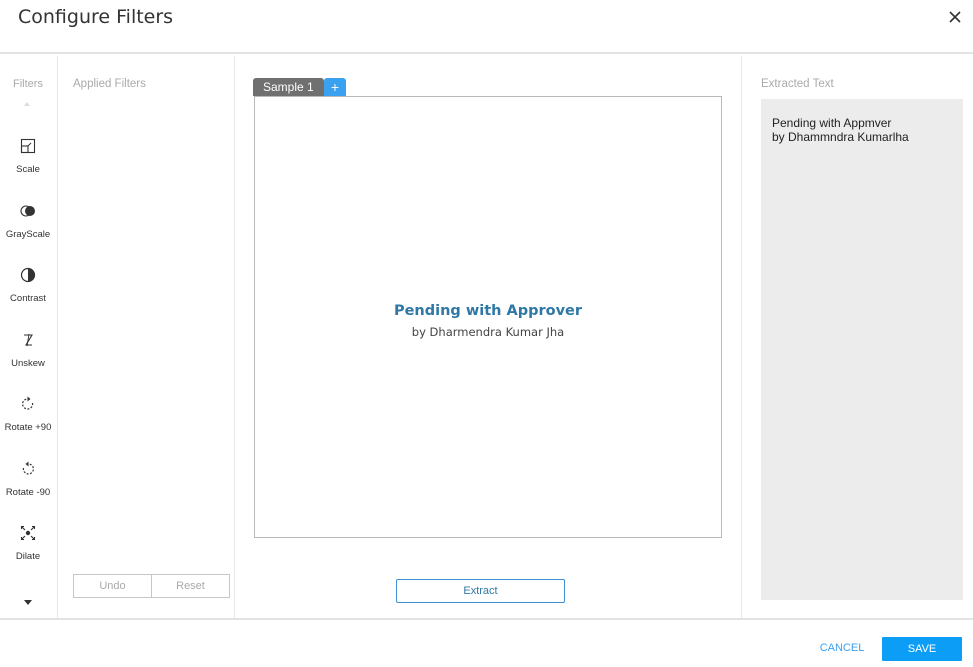 This screenshot has height=667, width=973. Describe the element at coordinates (27, 211) in the screenshot. I see `grayscale-icon` at that location.